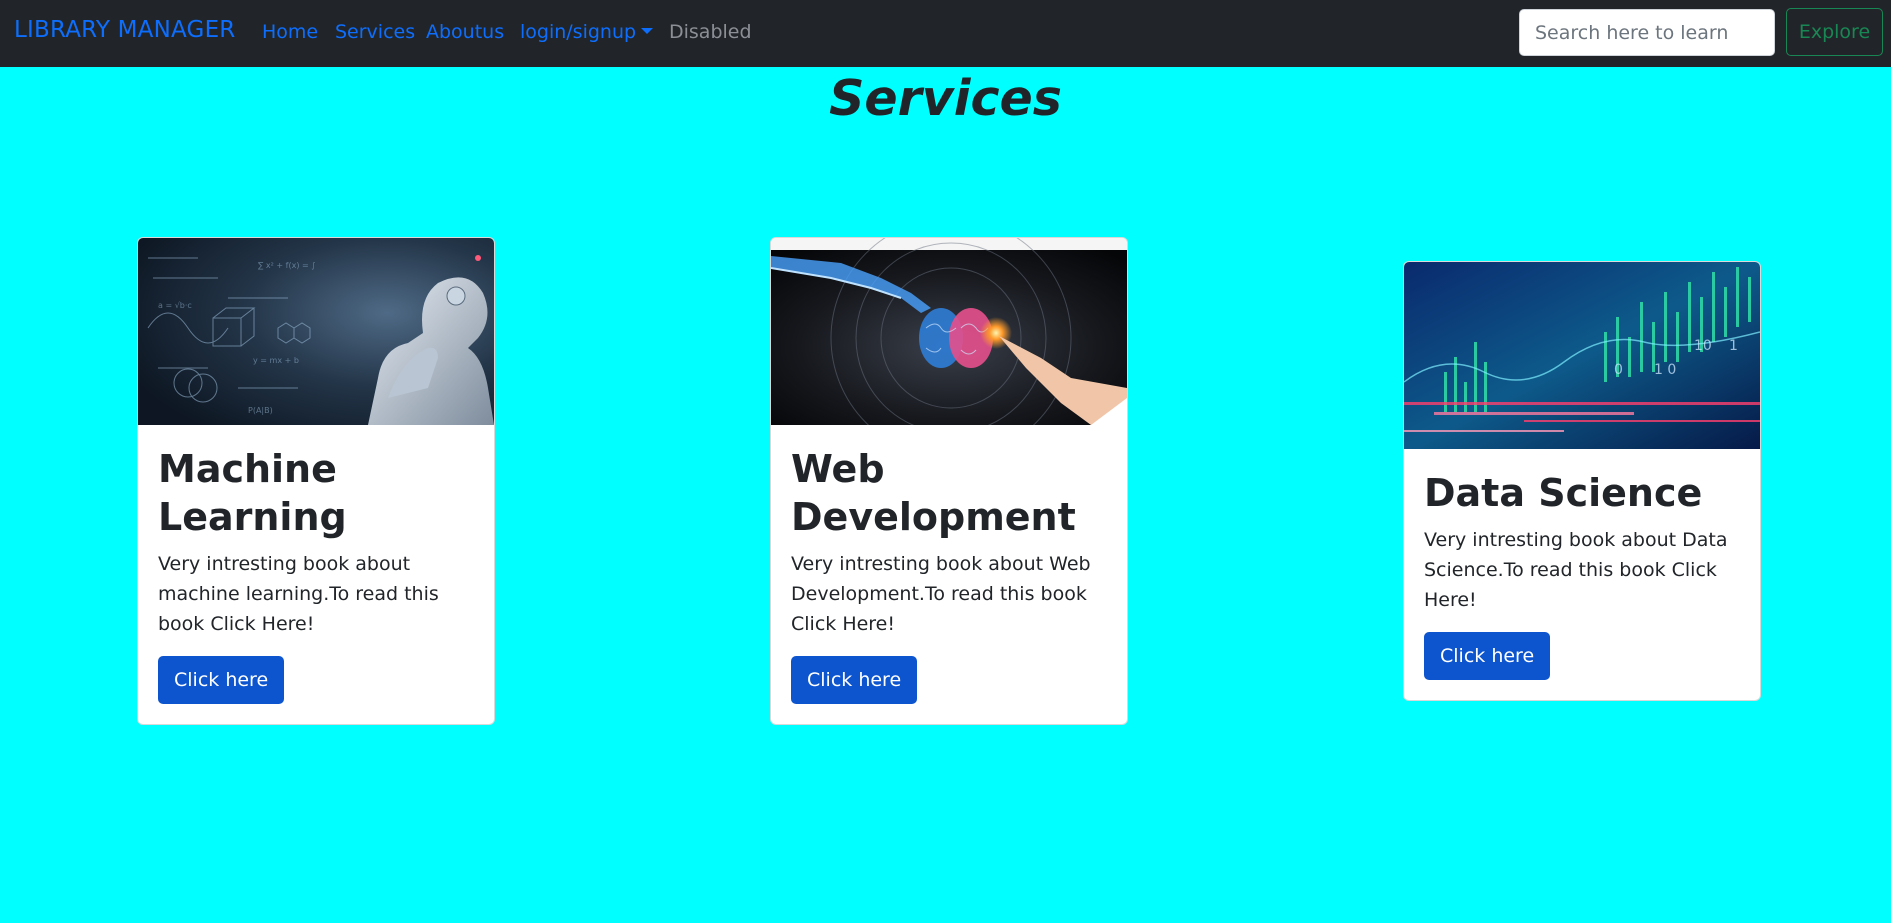  I want to click on svg-text: 10, so click(1703, 346).